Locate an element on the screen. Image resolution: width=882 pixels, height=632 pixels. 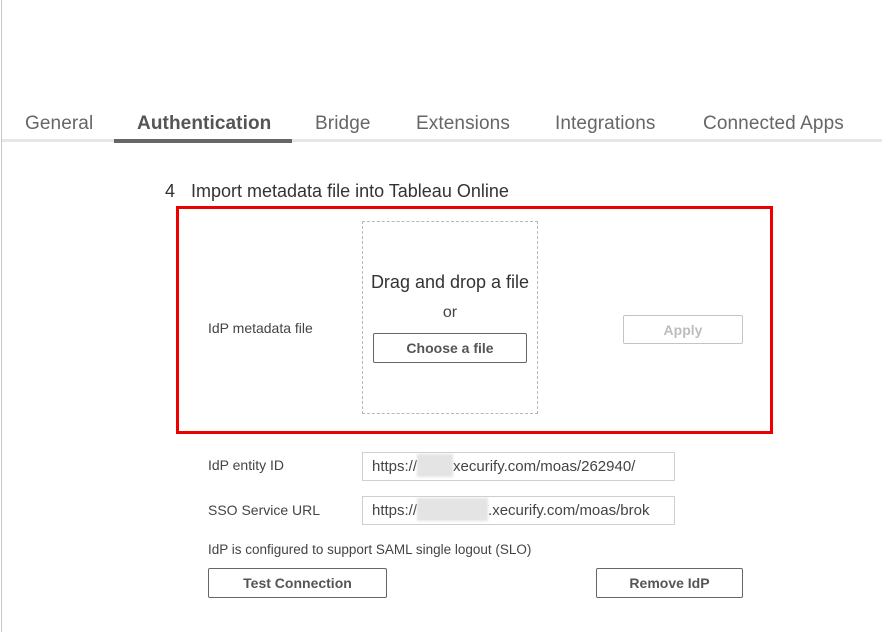
idp-metadata-label: IdP metadata file is located at coordinates (260, 328).